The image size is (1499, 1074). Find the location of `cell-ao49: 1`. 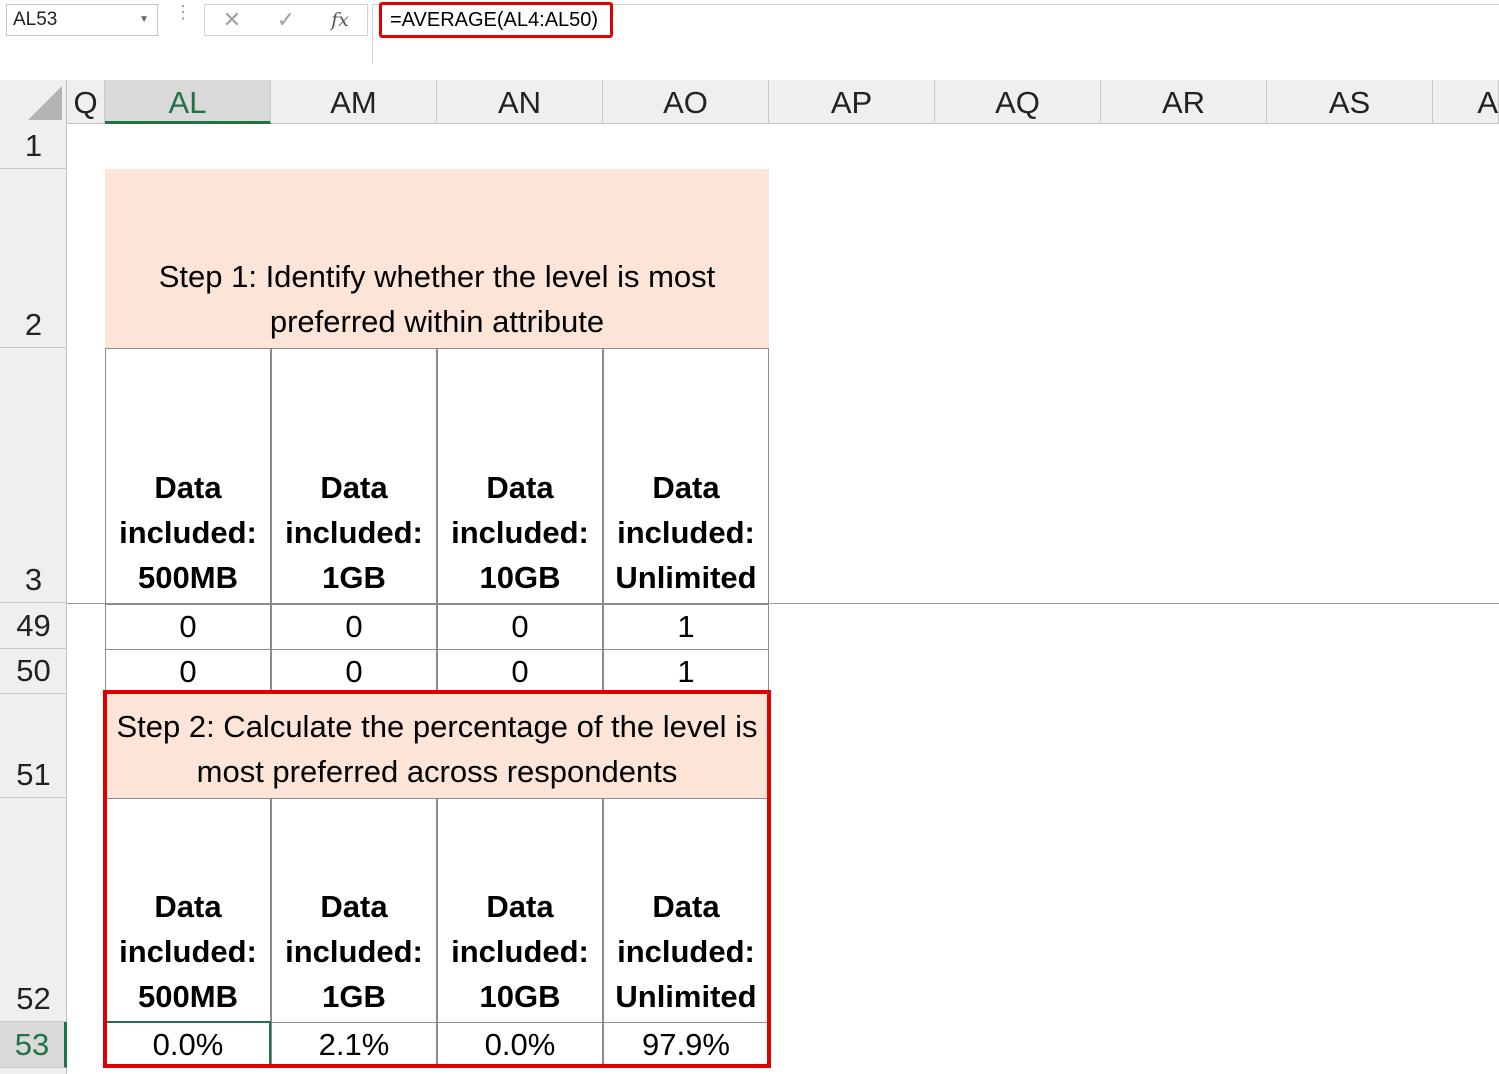

cell-ao49: 1 is located at coordinates (686, 627).